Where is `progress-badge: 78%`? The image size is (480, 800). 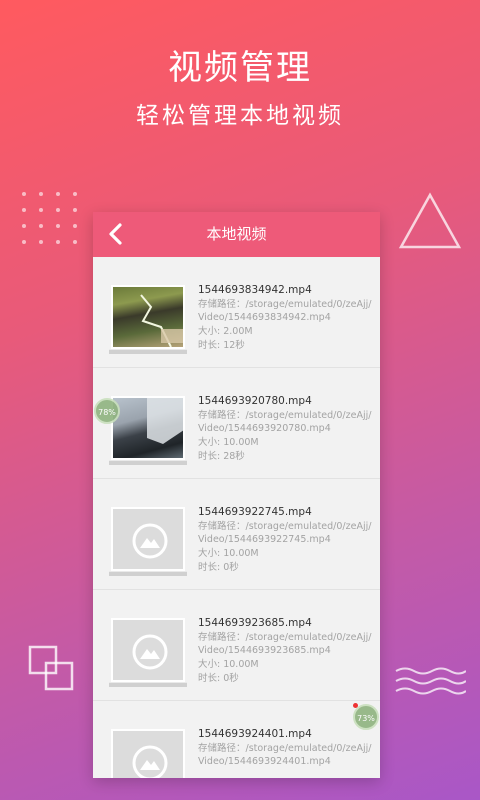 progress-badge: 78% is located at coordinates (107, 411).